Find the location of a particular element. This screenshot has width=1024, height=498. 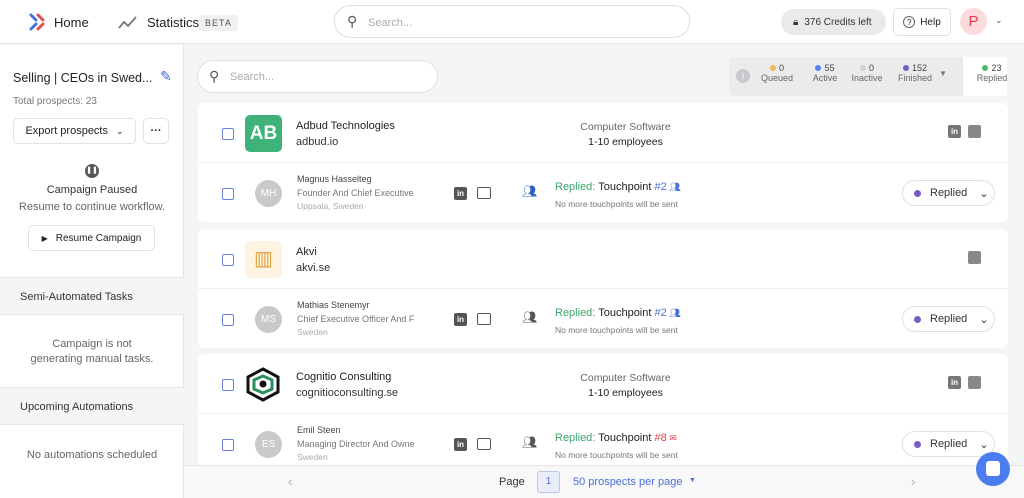

prev-page-icon: ‹ is located at coordinates (290, 481).